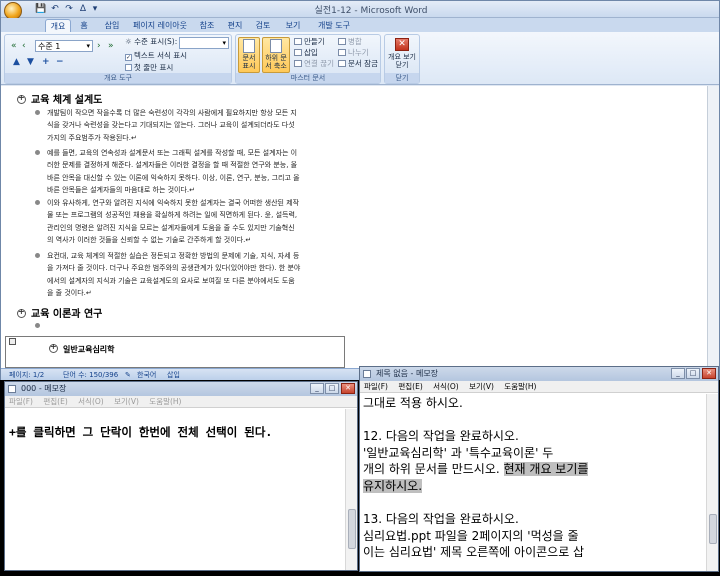  Describe the element at coordinates (83, 9) in the screenshot. I see `outline-icon: ᐃ` at that location.